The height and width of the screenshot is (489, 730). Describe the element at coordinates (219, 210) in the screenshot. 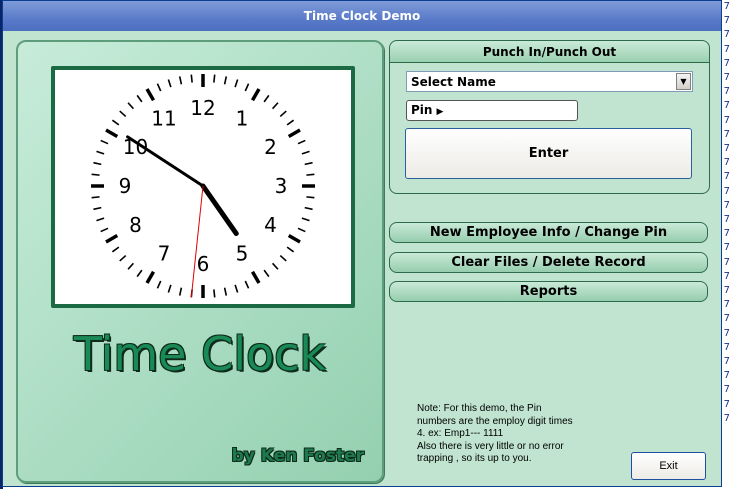

I see `hour-hand` at that location.